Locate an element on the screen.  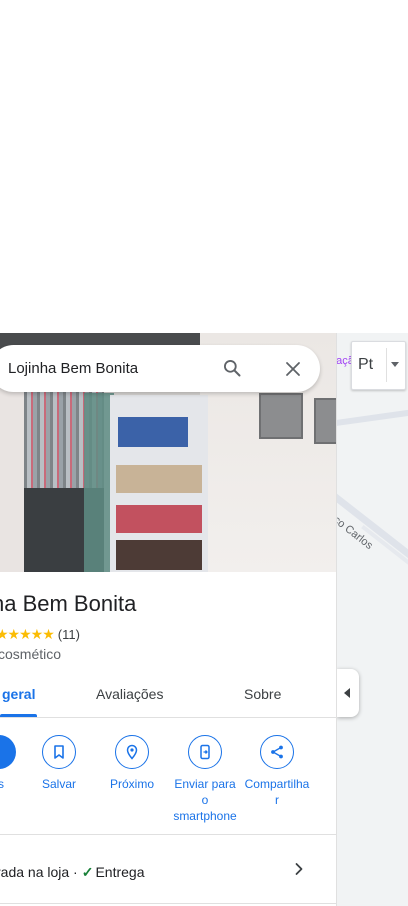
chevron-left-icon is located at coordinates (347, 693).